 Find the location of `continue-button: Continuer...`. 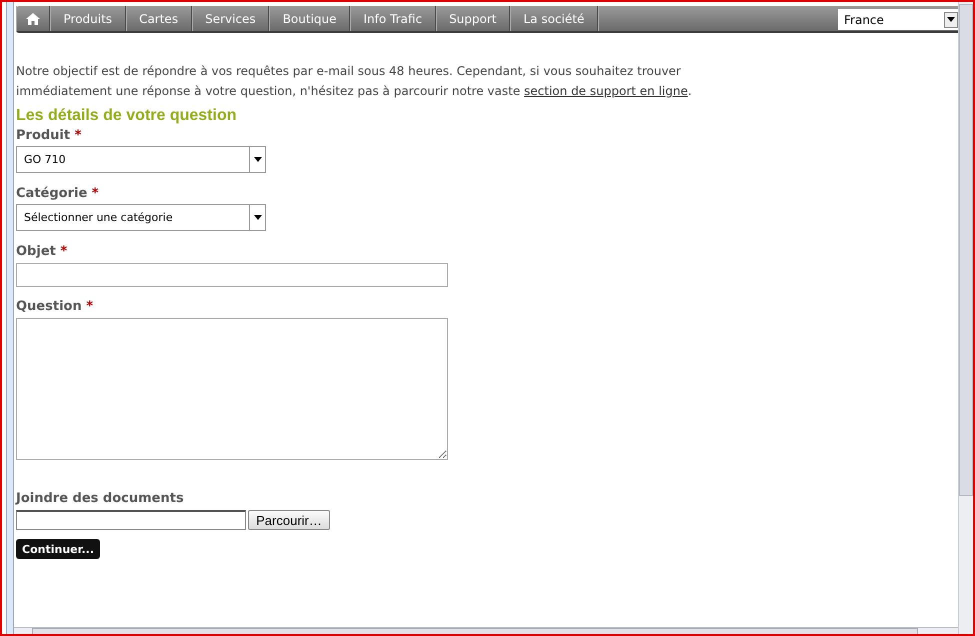

continue-button: Continuer... is located at coordinates (58, 549).